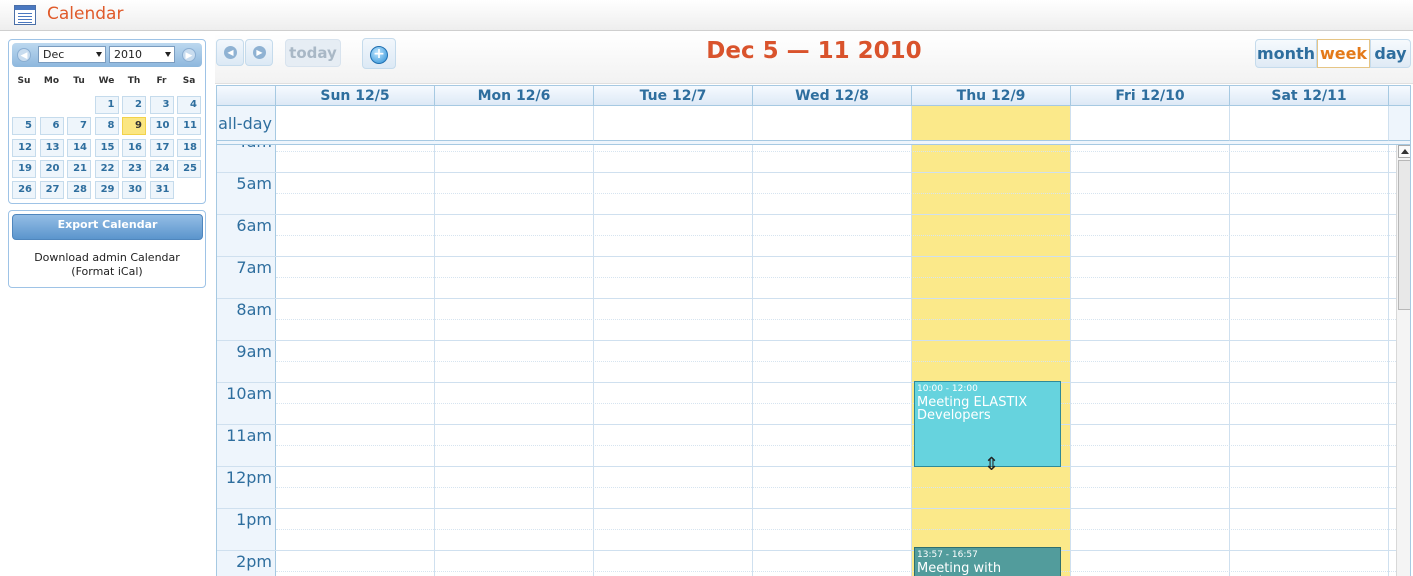 This screenshot has height=576, width=1413. I want to click on scroll-thumb, so click(1404, 235).